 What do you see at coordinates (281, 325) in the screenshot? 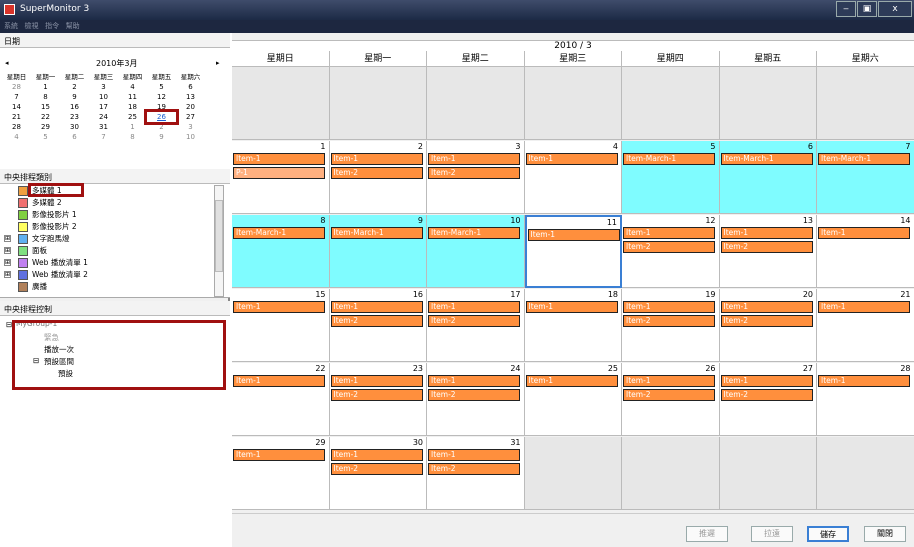
I see `day-cell: 15 Item-1` at bounding box center [281, 325].